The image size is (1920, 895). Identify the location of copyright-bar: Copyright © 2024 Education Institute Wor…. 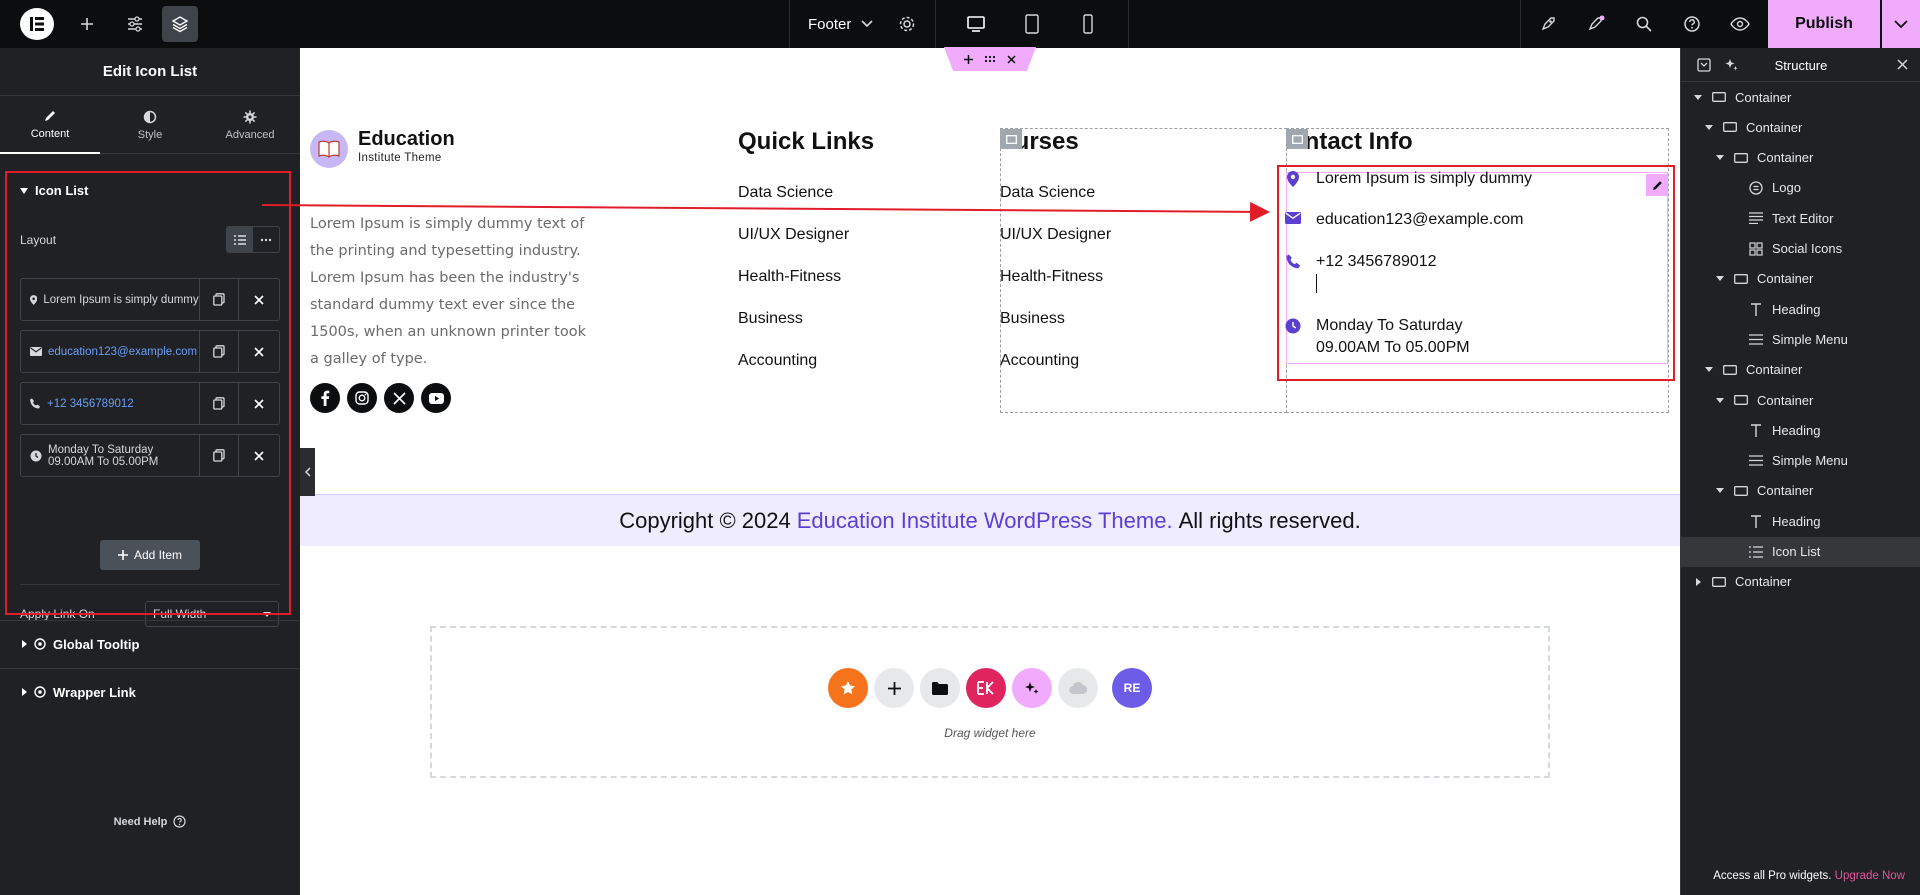
(990, 520).